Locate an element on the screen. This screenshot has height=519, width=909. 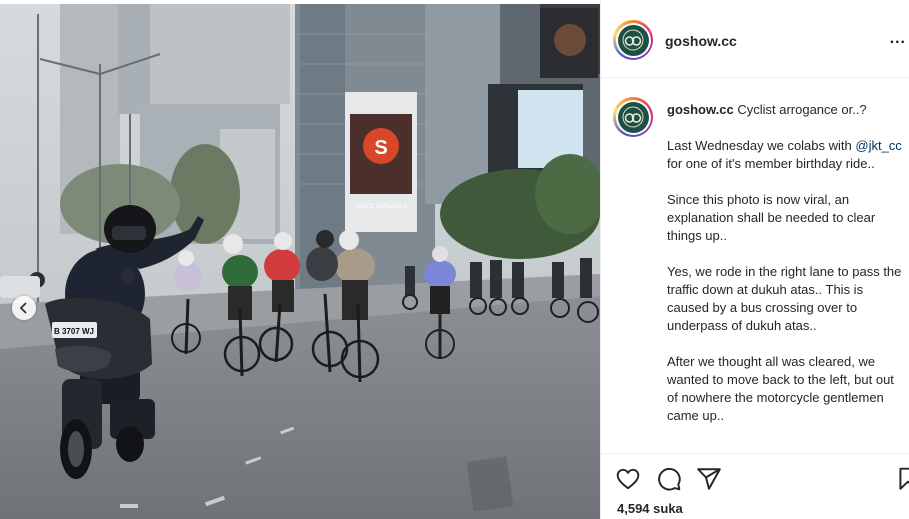
save-icon is located at coordinates (902, 479).